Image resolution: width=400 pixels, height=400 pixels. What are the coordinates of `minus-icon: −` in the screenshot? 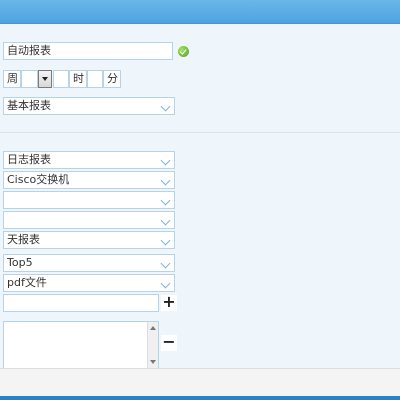 It's located at (169, 342).